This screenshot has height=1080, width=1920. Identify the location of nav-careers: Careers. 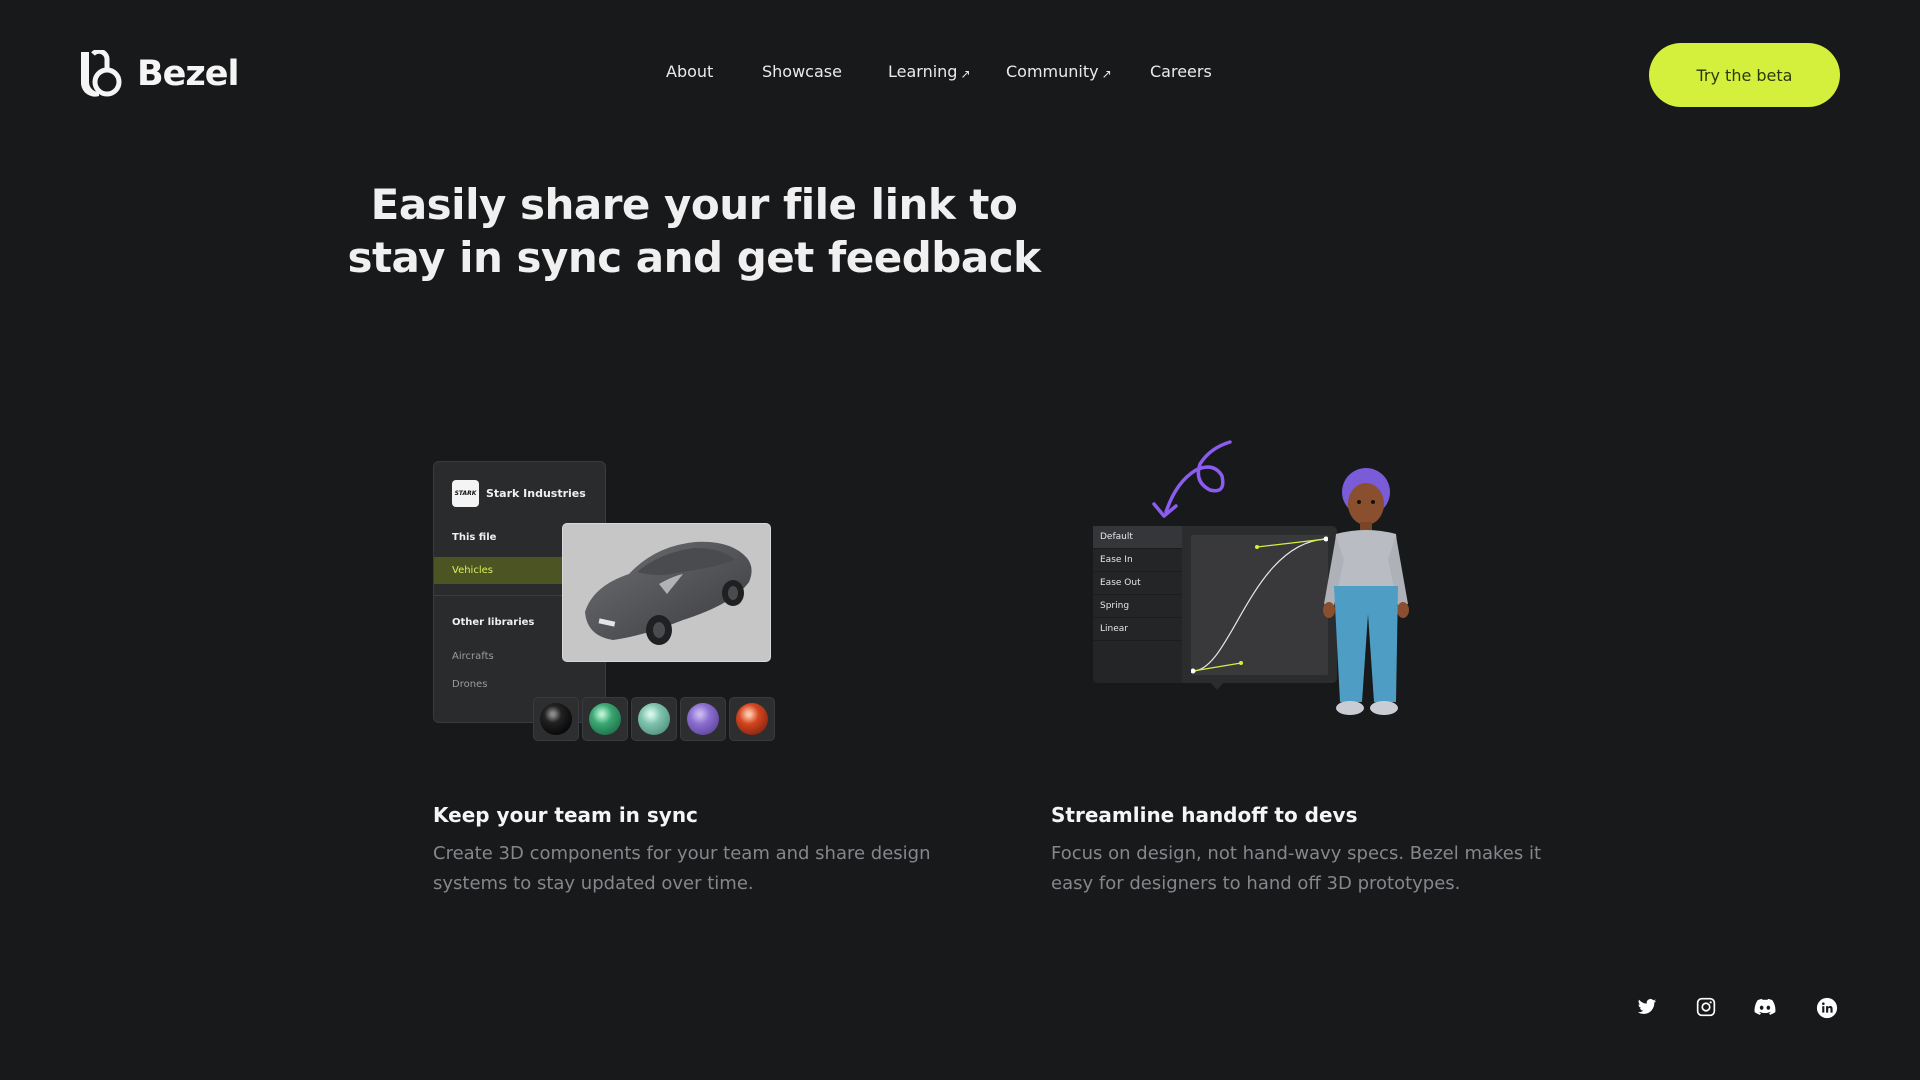
(1181, 71).